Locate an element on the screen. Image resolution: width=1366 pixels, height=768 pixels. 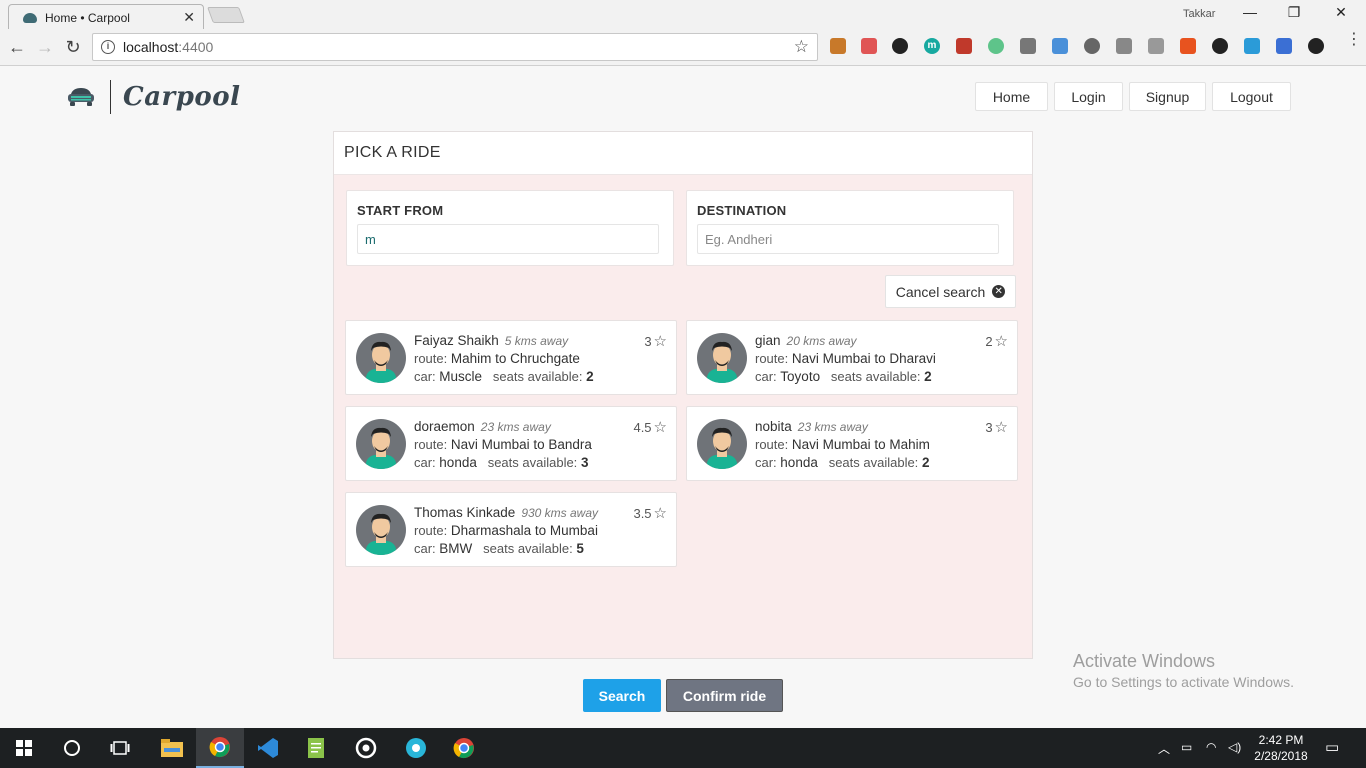
search-button: Search is located at coordinates (622, 695).